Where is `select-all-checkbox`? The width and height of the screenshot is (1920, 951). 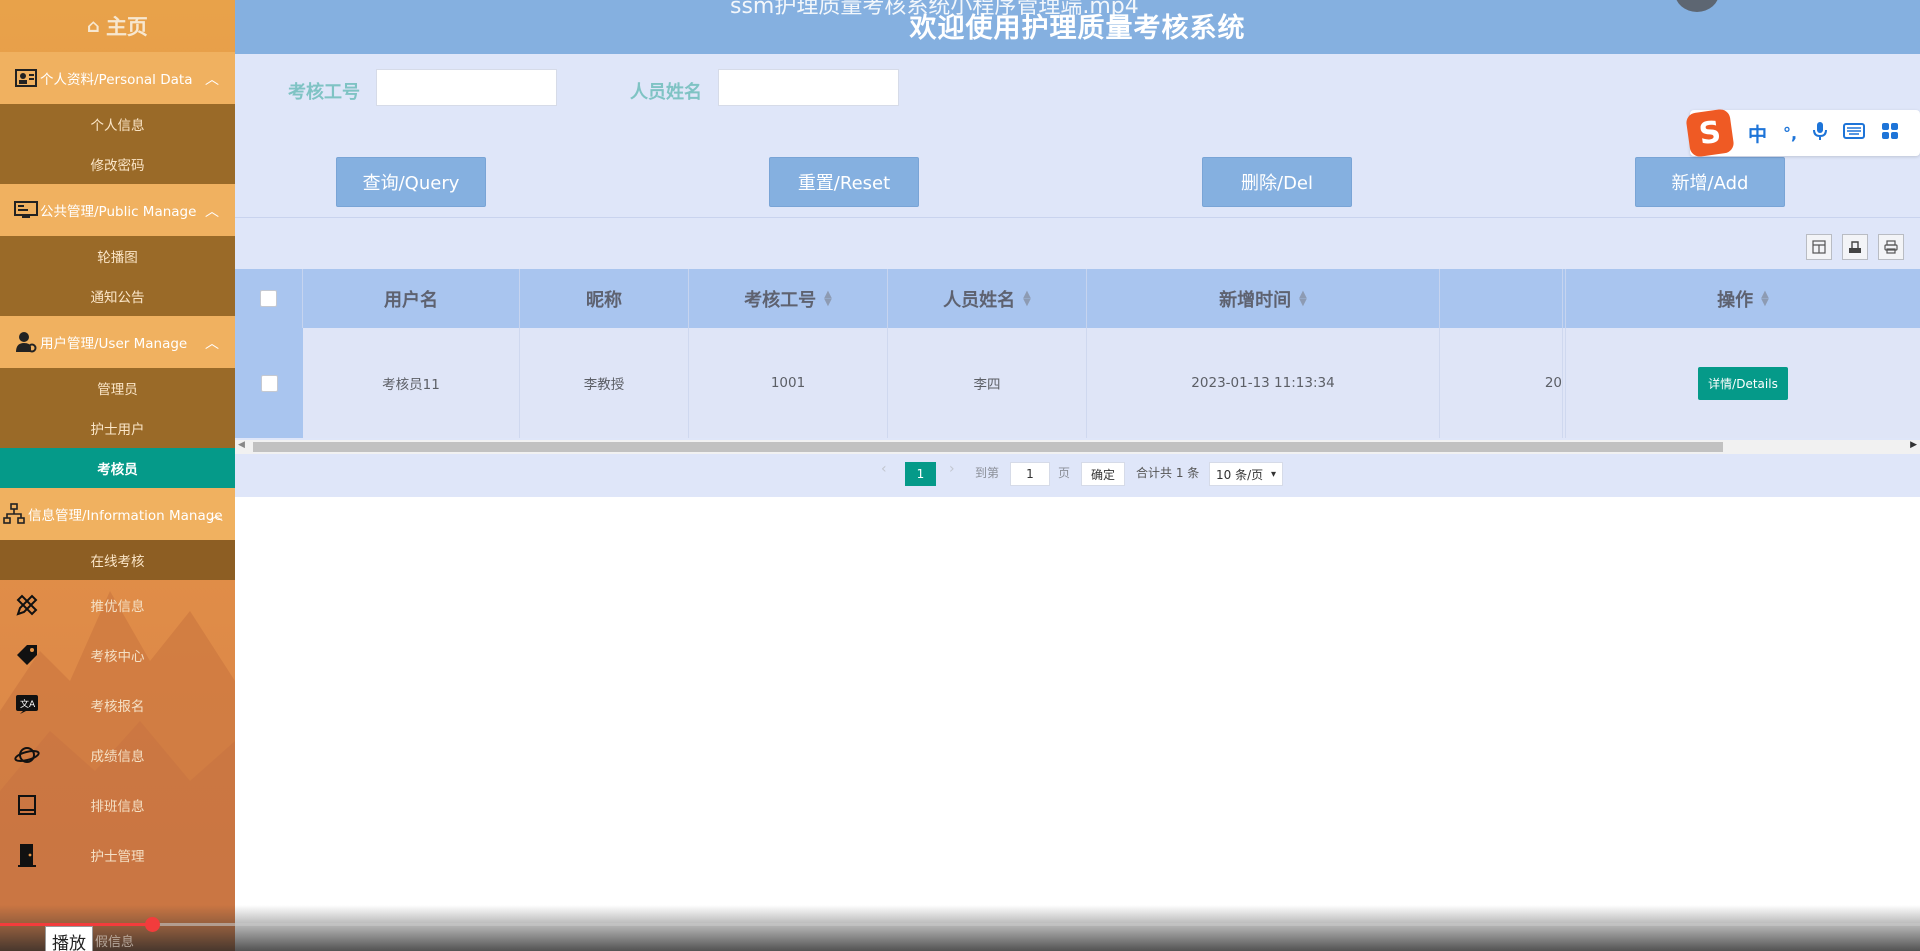
select-all-checkbox is located at coordinates (268, 298).